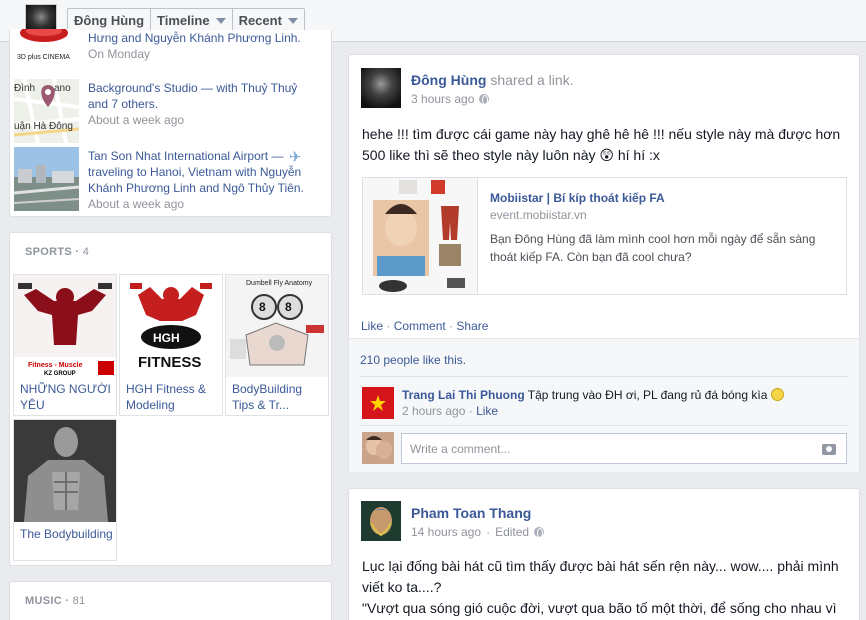  Describe the element at coordinates (413, 360) in the screenshot. I see `likes-count: 210 people like this.` at that location.